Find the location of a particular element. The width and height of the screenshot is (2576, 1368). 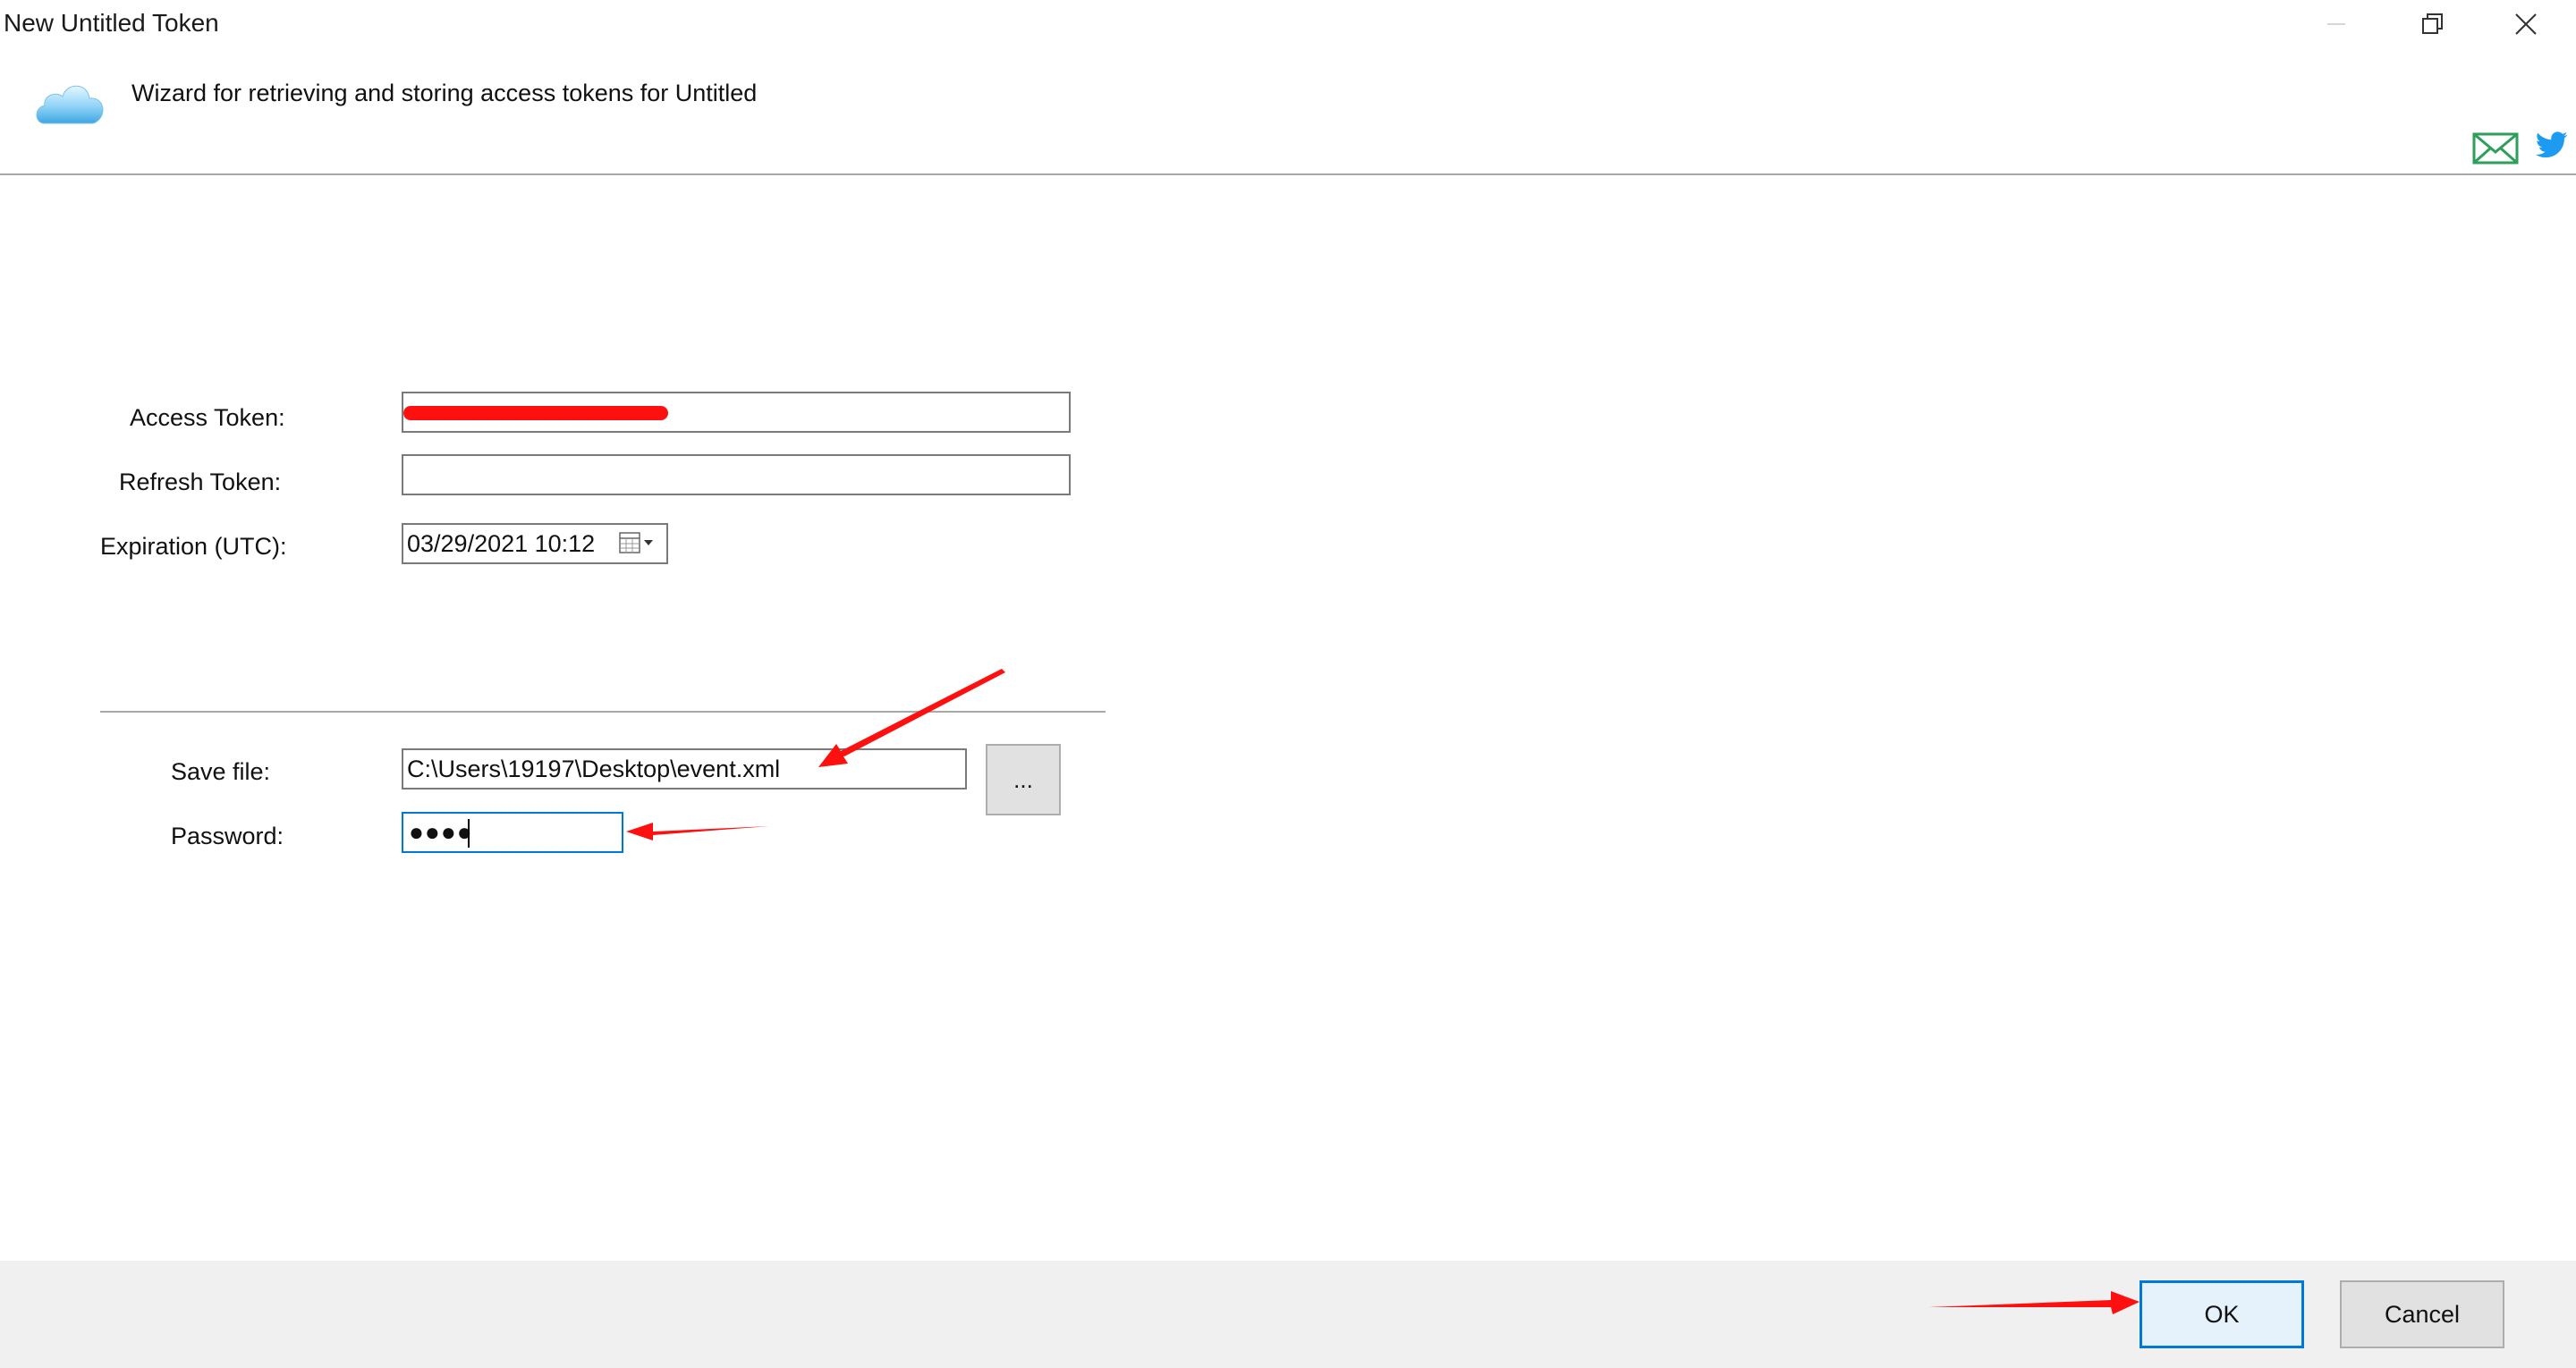

password-label: Password: is located at coordinates (227, 836).